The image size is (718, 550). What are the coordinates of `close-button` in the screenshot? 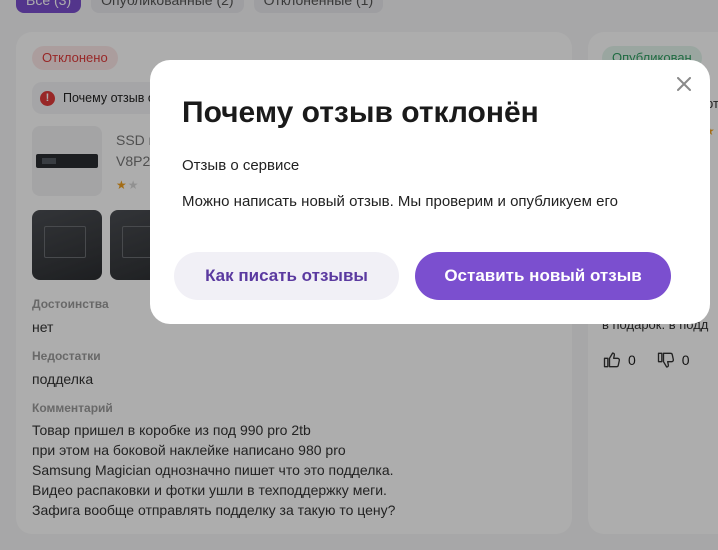 It's located at (684, 84).